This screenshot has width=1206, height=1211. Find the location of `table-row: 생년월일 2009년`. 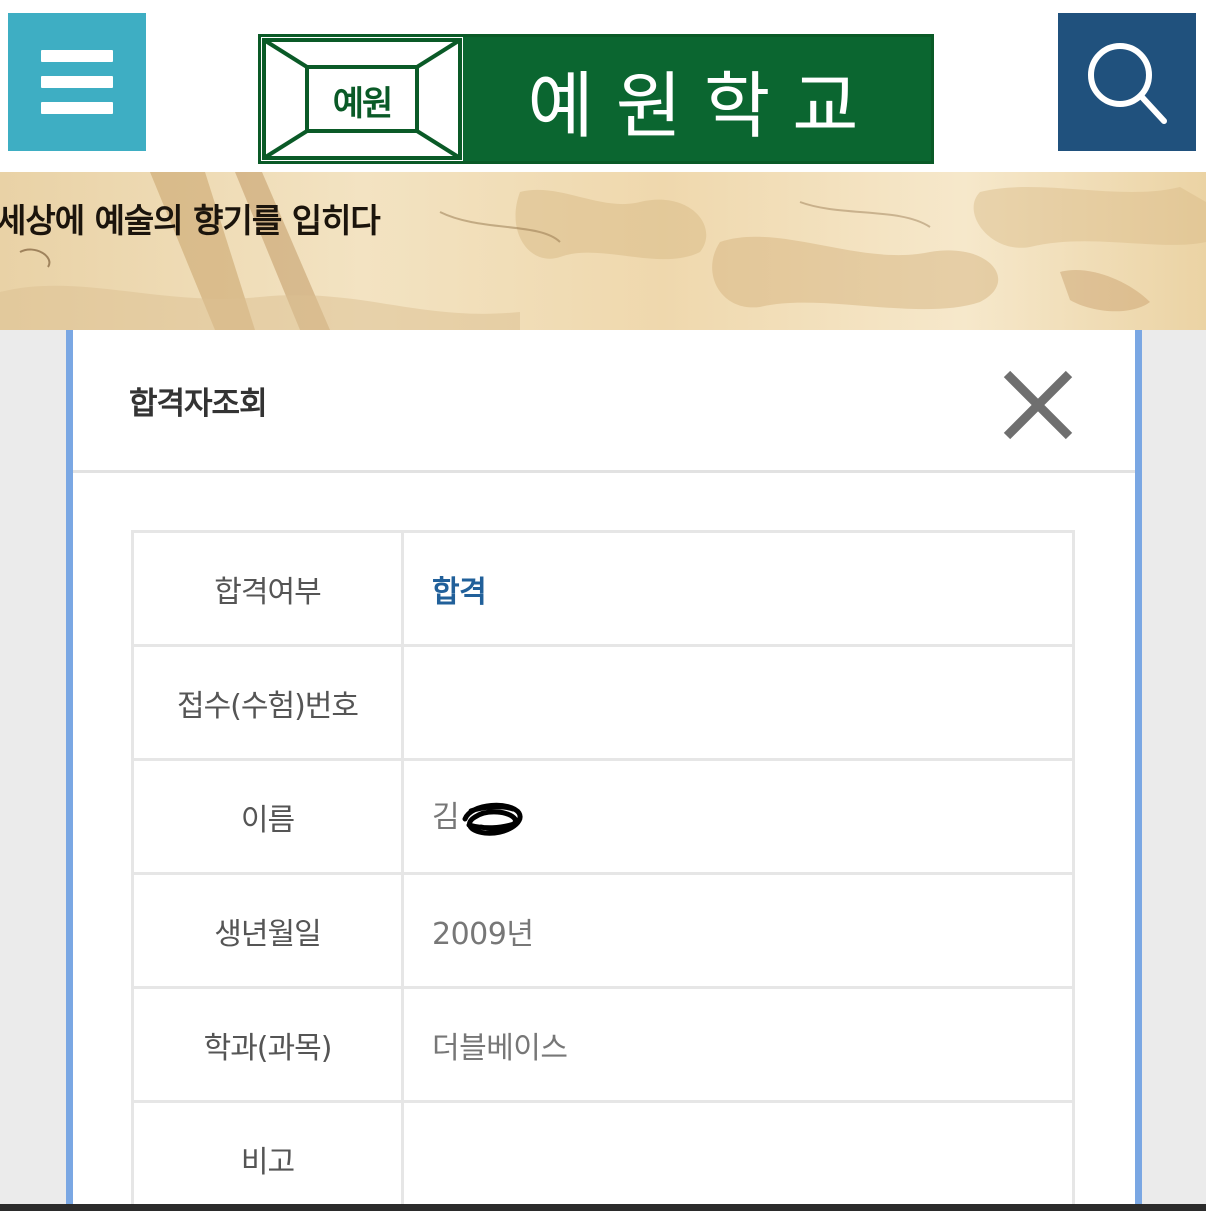

table-row: 생년월일 2009년 is located at coordinates (603, 930).